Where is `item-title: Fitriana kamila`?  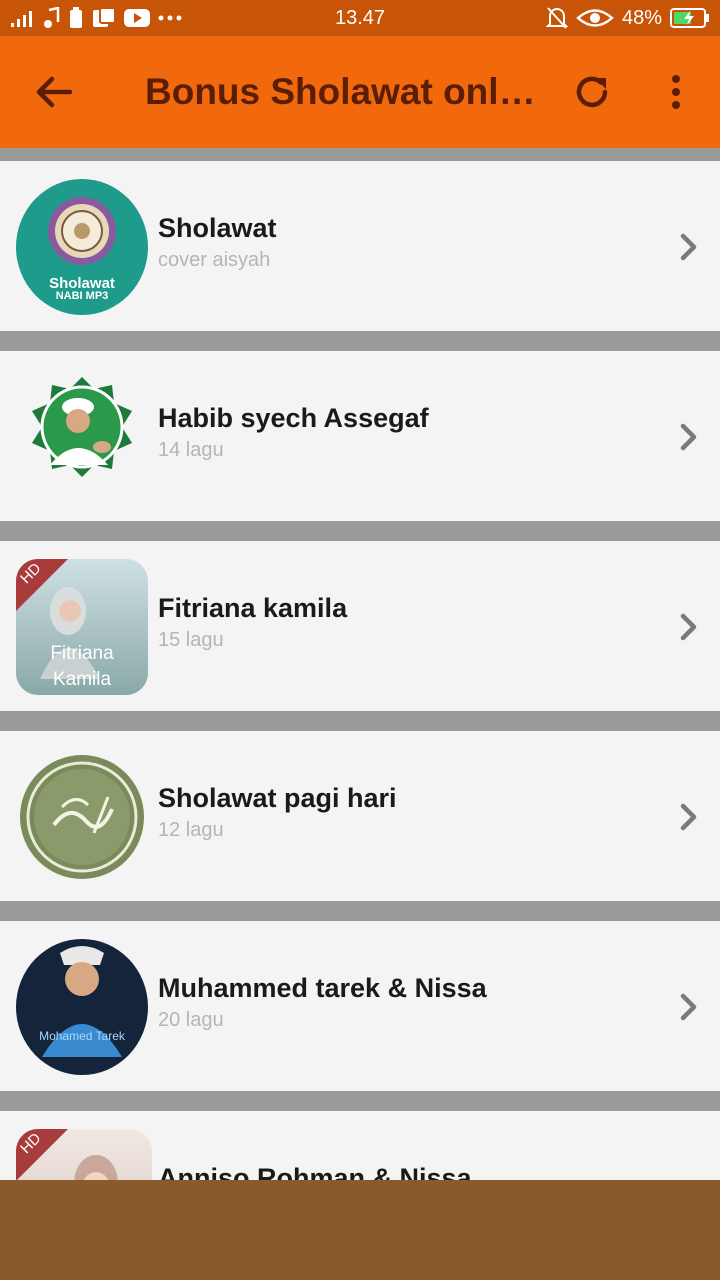 item-title: Fitriana kamila is located at coordinates (253, 608).